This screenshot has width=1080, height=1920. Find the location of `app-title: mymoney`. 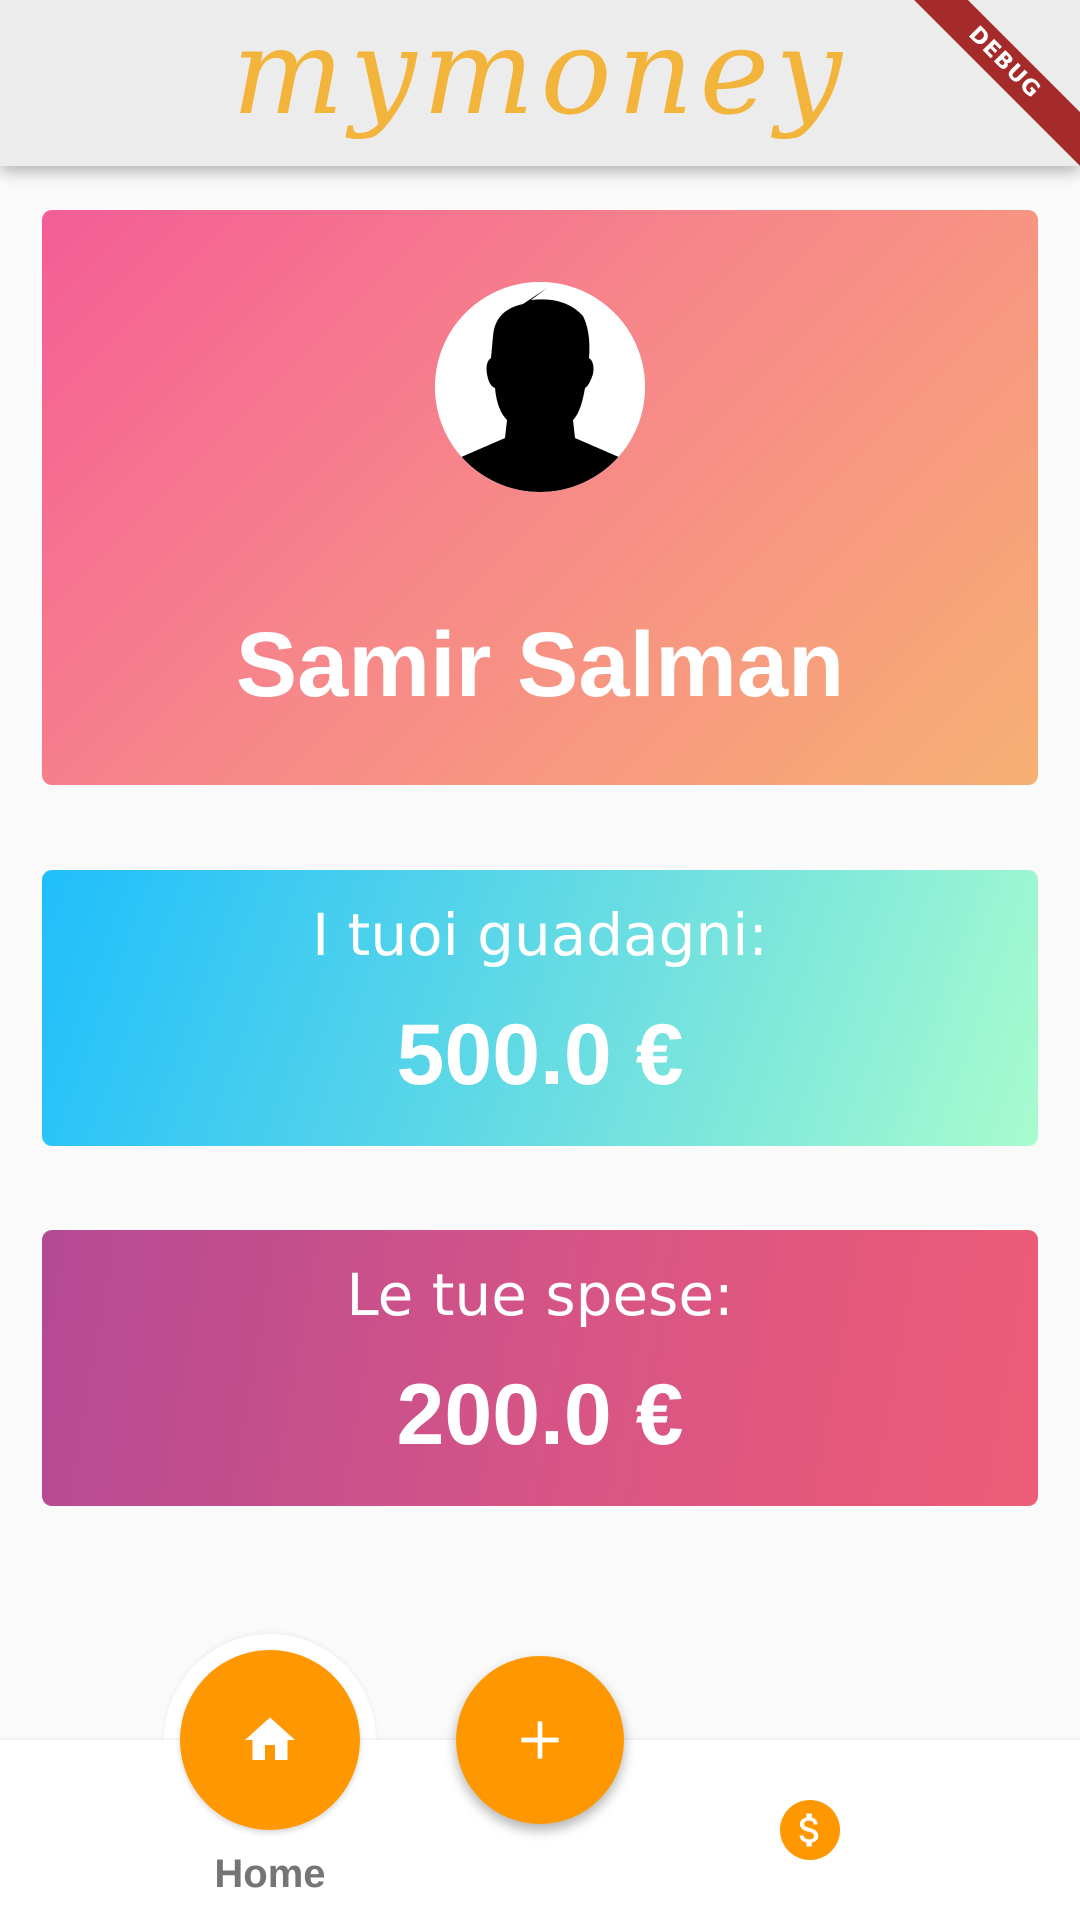

app-title: mymoney is located at coordinates (540, 72).